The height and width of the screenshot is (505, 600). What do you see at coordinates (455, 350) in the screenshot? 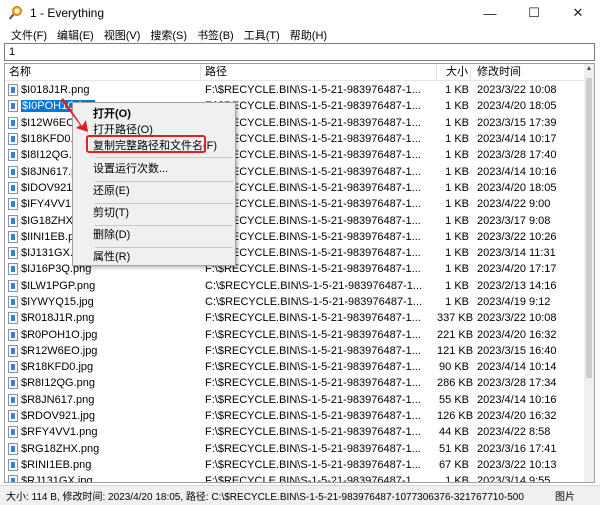
I see `file-size: 121 KB` at bounding box center [455, 350].